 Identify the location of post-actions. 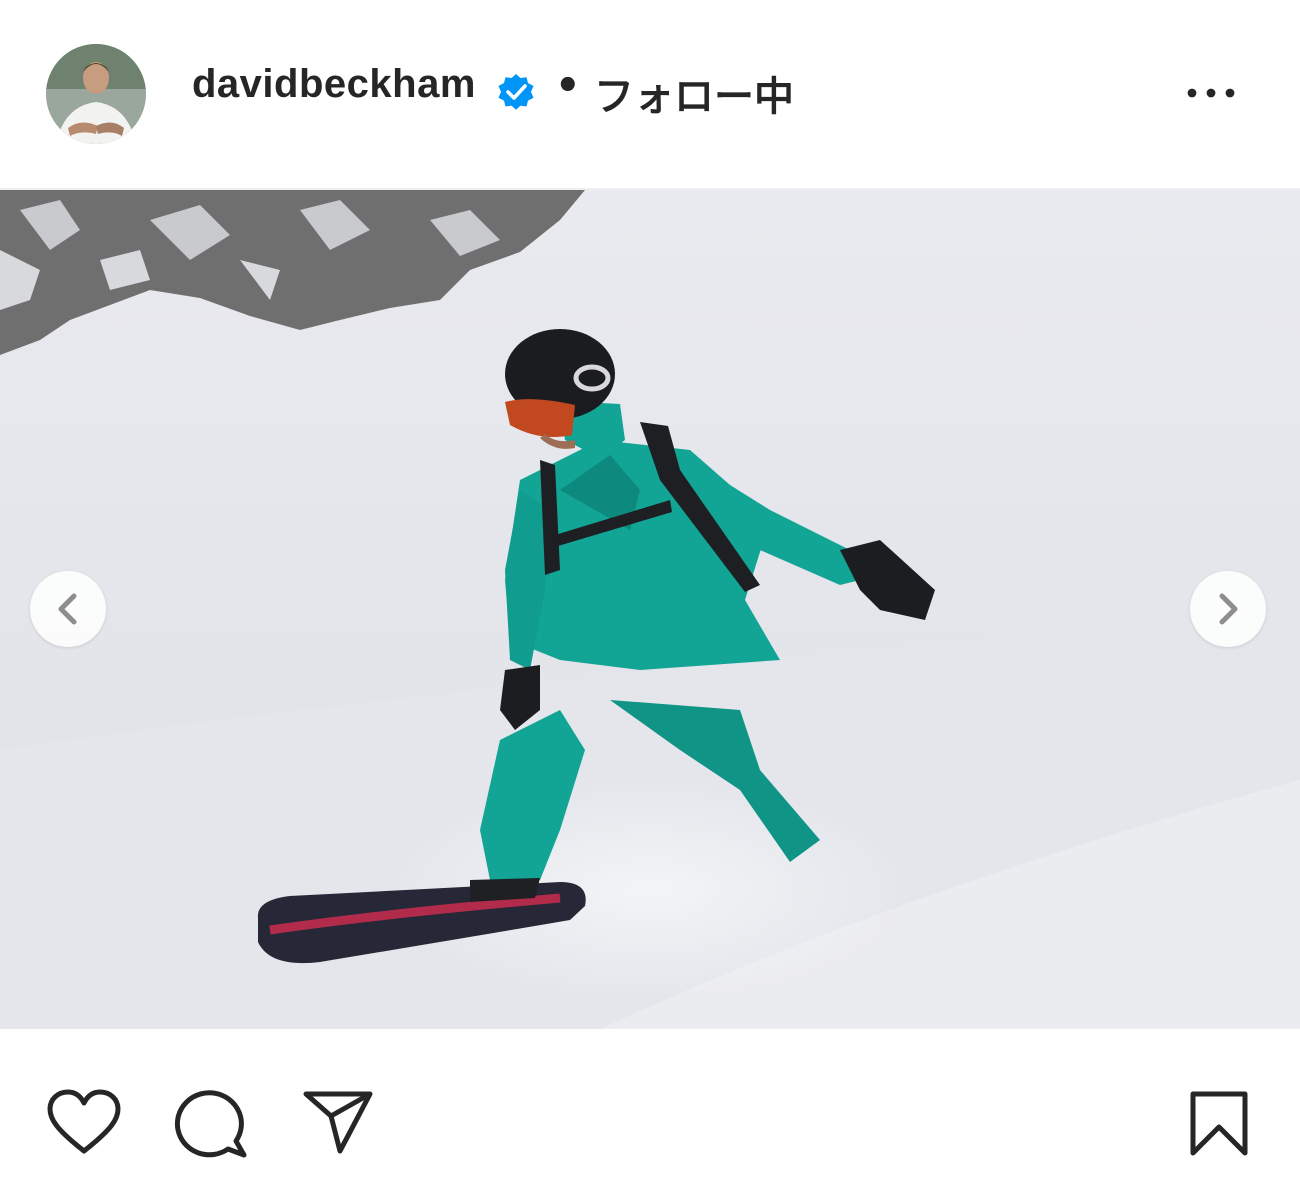
(650, 1104).